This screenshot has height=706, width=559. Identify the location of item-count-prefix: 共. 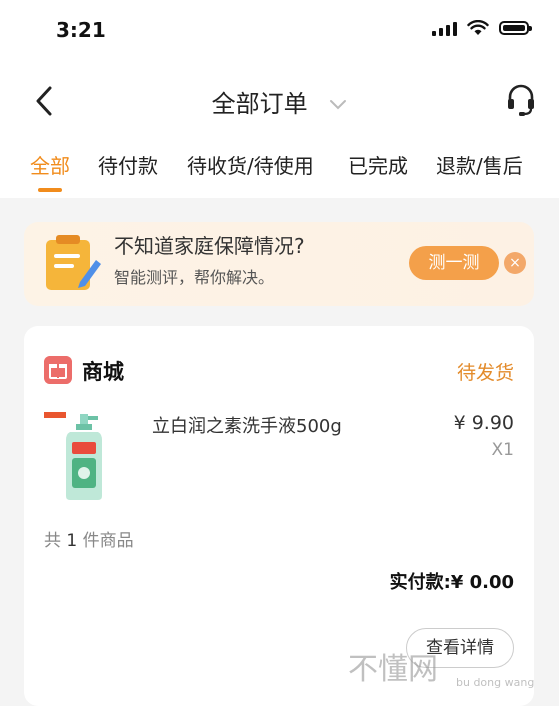
(52, 541).